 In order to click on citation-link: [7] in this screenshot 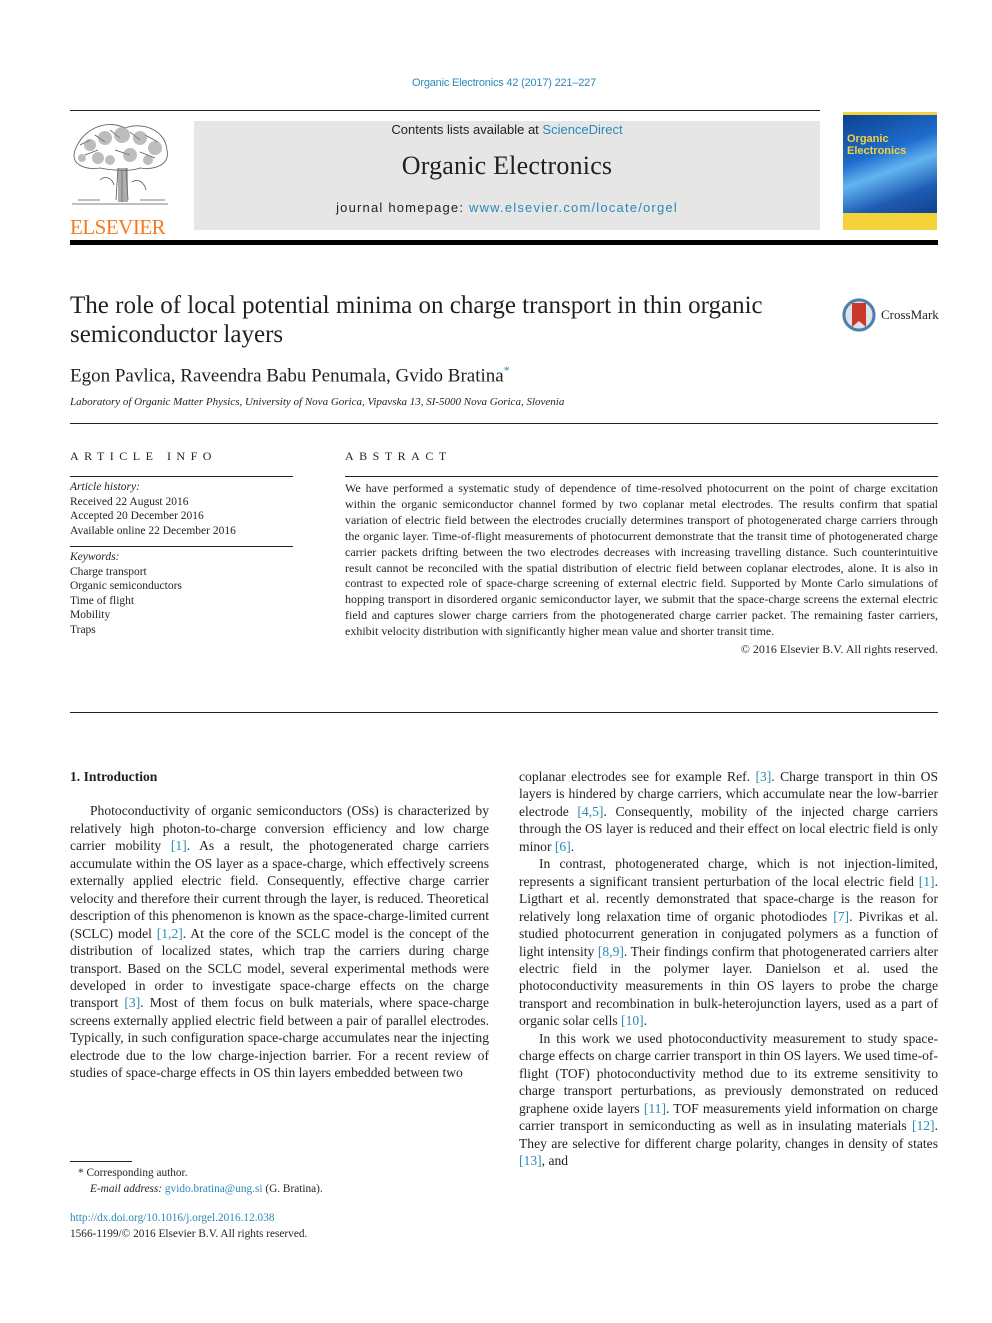, I will do `click(841, 916)`.